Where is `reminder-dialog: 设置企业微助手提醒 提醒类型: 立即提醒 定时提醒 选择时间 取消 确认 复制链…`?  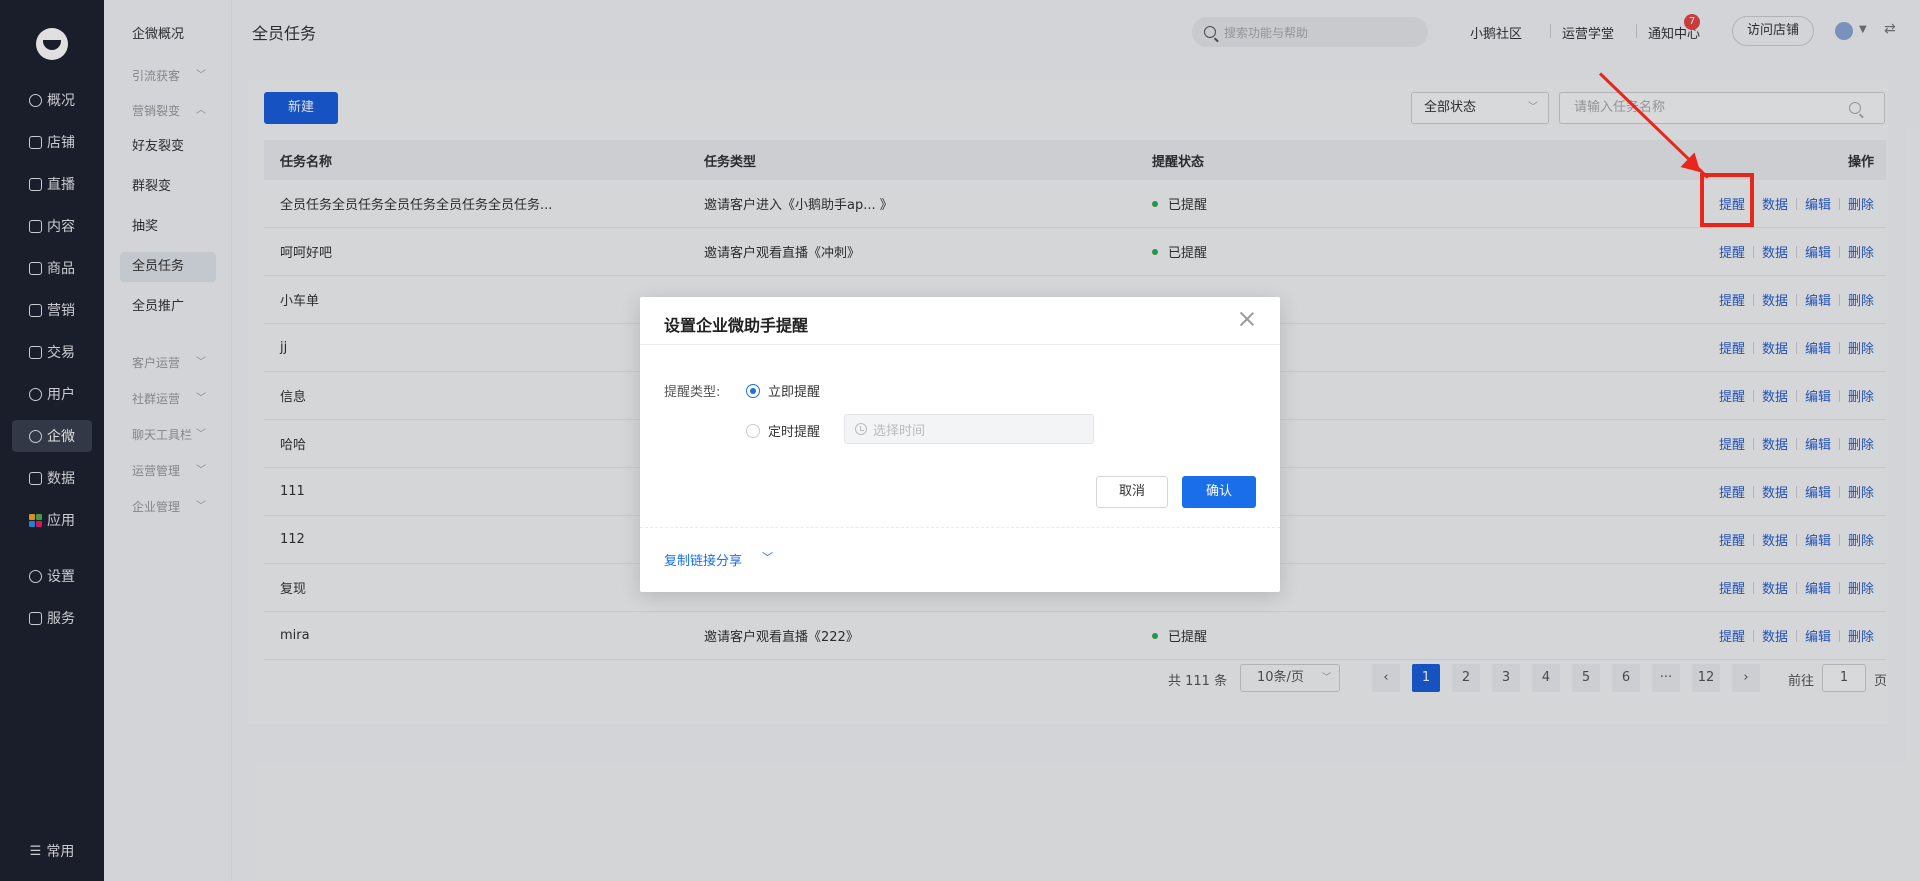 reminder-dialog: 设置企业微助手提醒 提醒类型: 立即提醒 定时提醒 选择时间 取消 确认 复制链… is located at coordinates (960, 444).